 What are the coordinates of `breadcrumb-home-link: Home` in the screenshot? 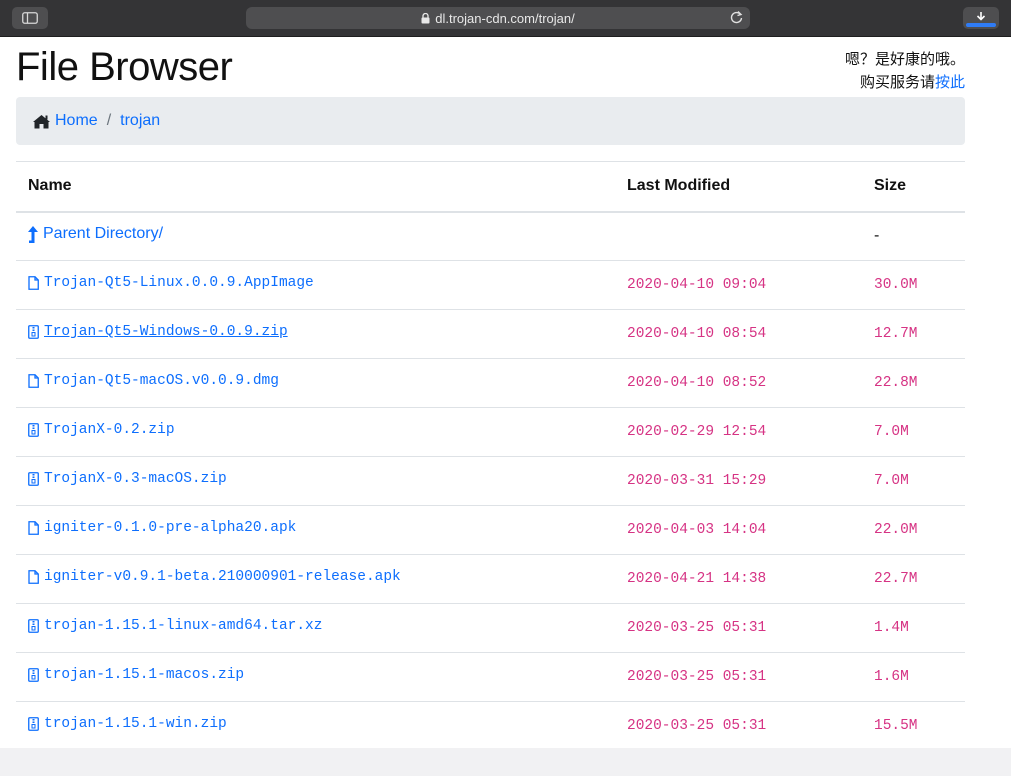 It's located at (65, 121).